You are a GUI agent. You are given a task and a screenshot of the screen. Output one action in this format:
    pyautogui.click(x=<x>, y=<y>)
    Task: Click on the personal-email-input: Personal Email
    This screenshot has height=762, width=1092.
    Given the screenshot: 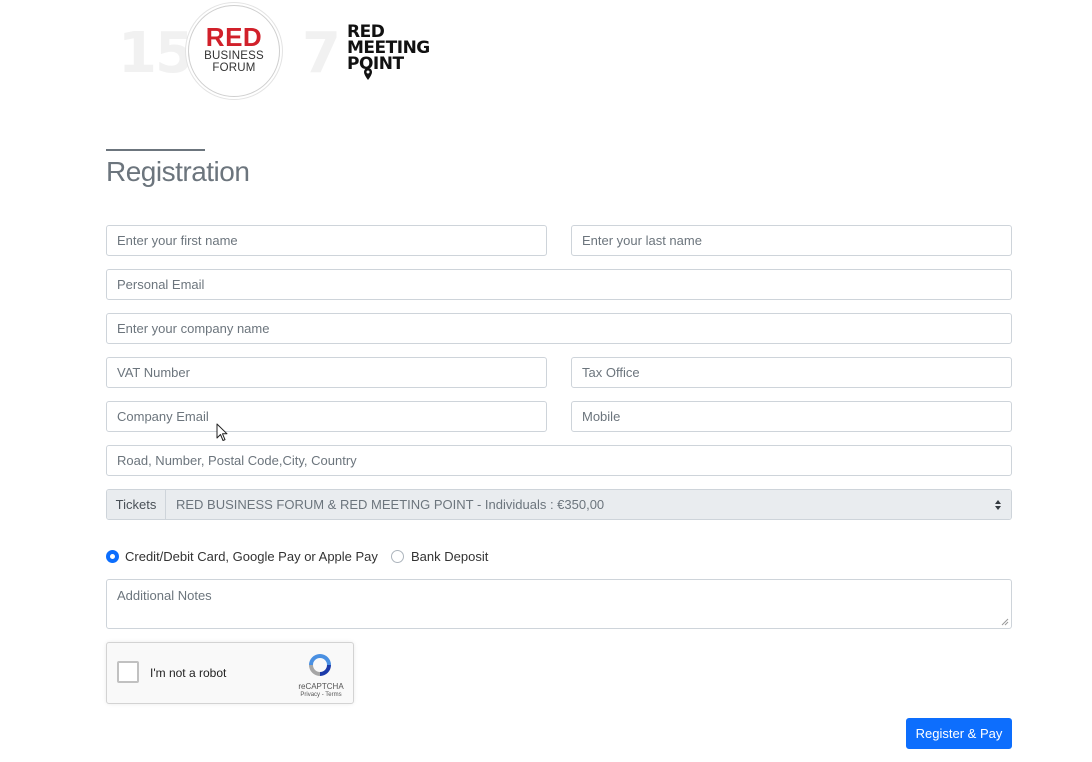 What is the action you would take?
    pyautogui.click(x=559, y=284)
    